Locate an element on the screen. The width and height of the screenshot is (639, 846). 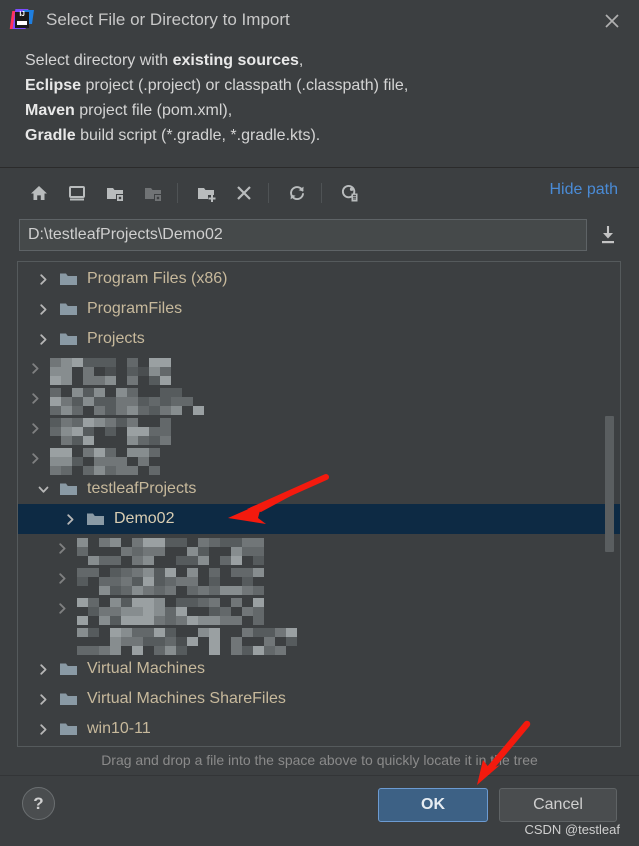
tree-scrollbar-thumb is located at coordinates (609, 484).